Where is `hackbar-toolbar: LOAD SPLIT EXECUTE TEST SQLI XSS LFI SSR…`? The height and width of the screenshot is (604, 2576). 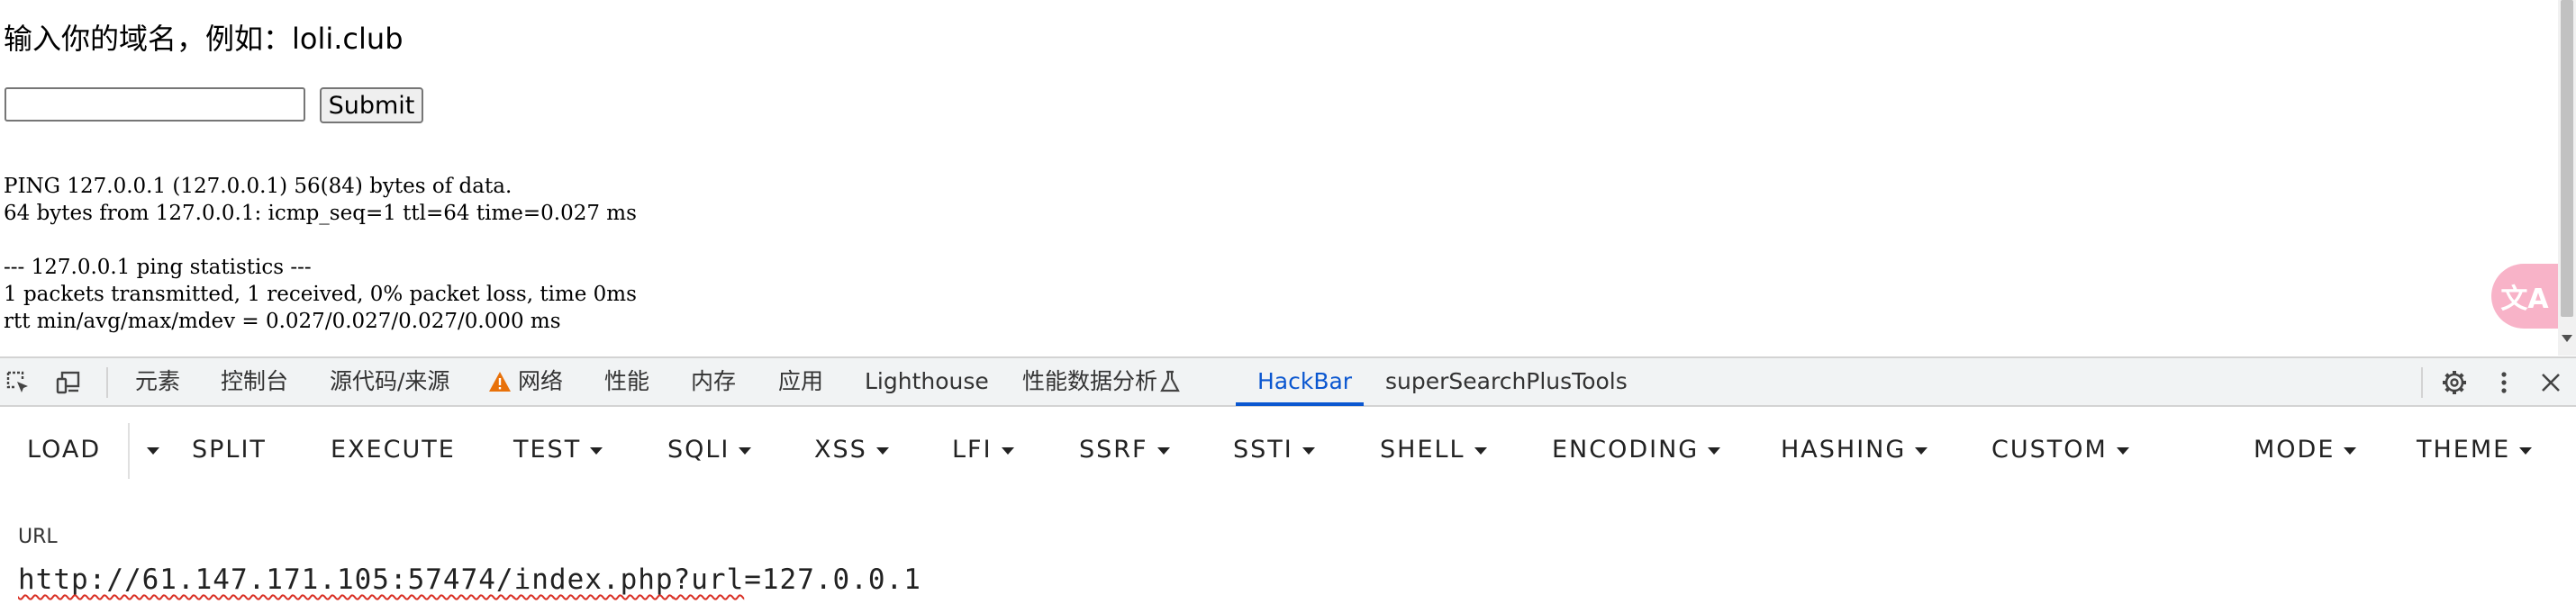 hackbar-toolbar: LOAD SPLIT EXECUTE TEST SQLI XSS LFI SSR… is located at coordinates (1288, 451).